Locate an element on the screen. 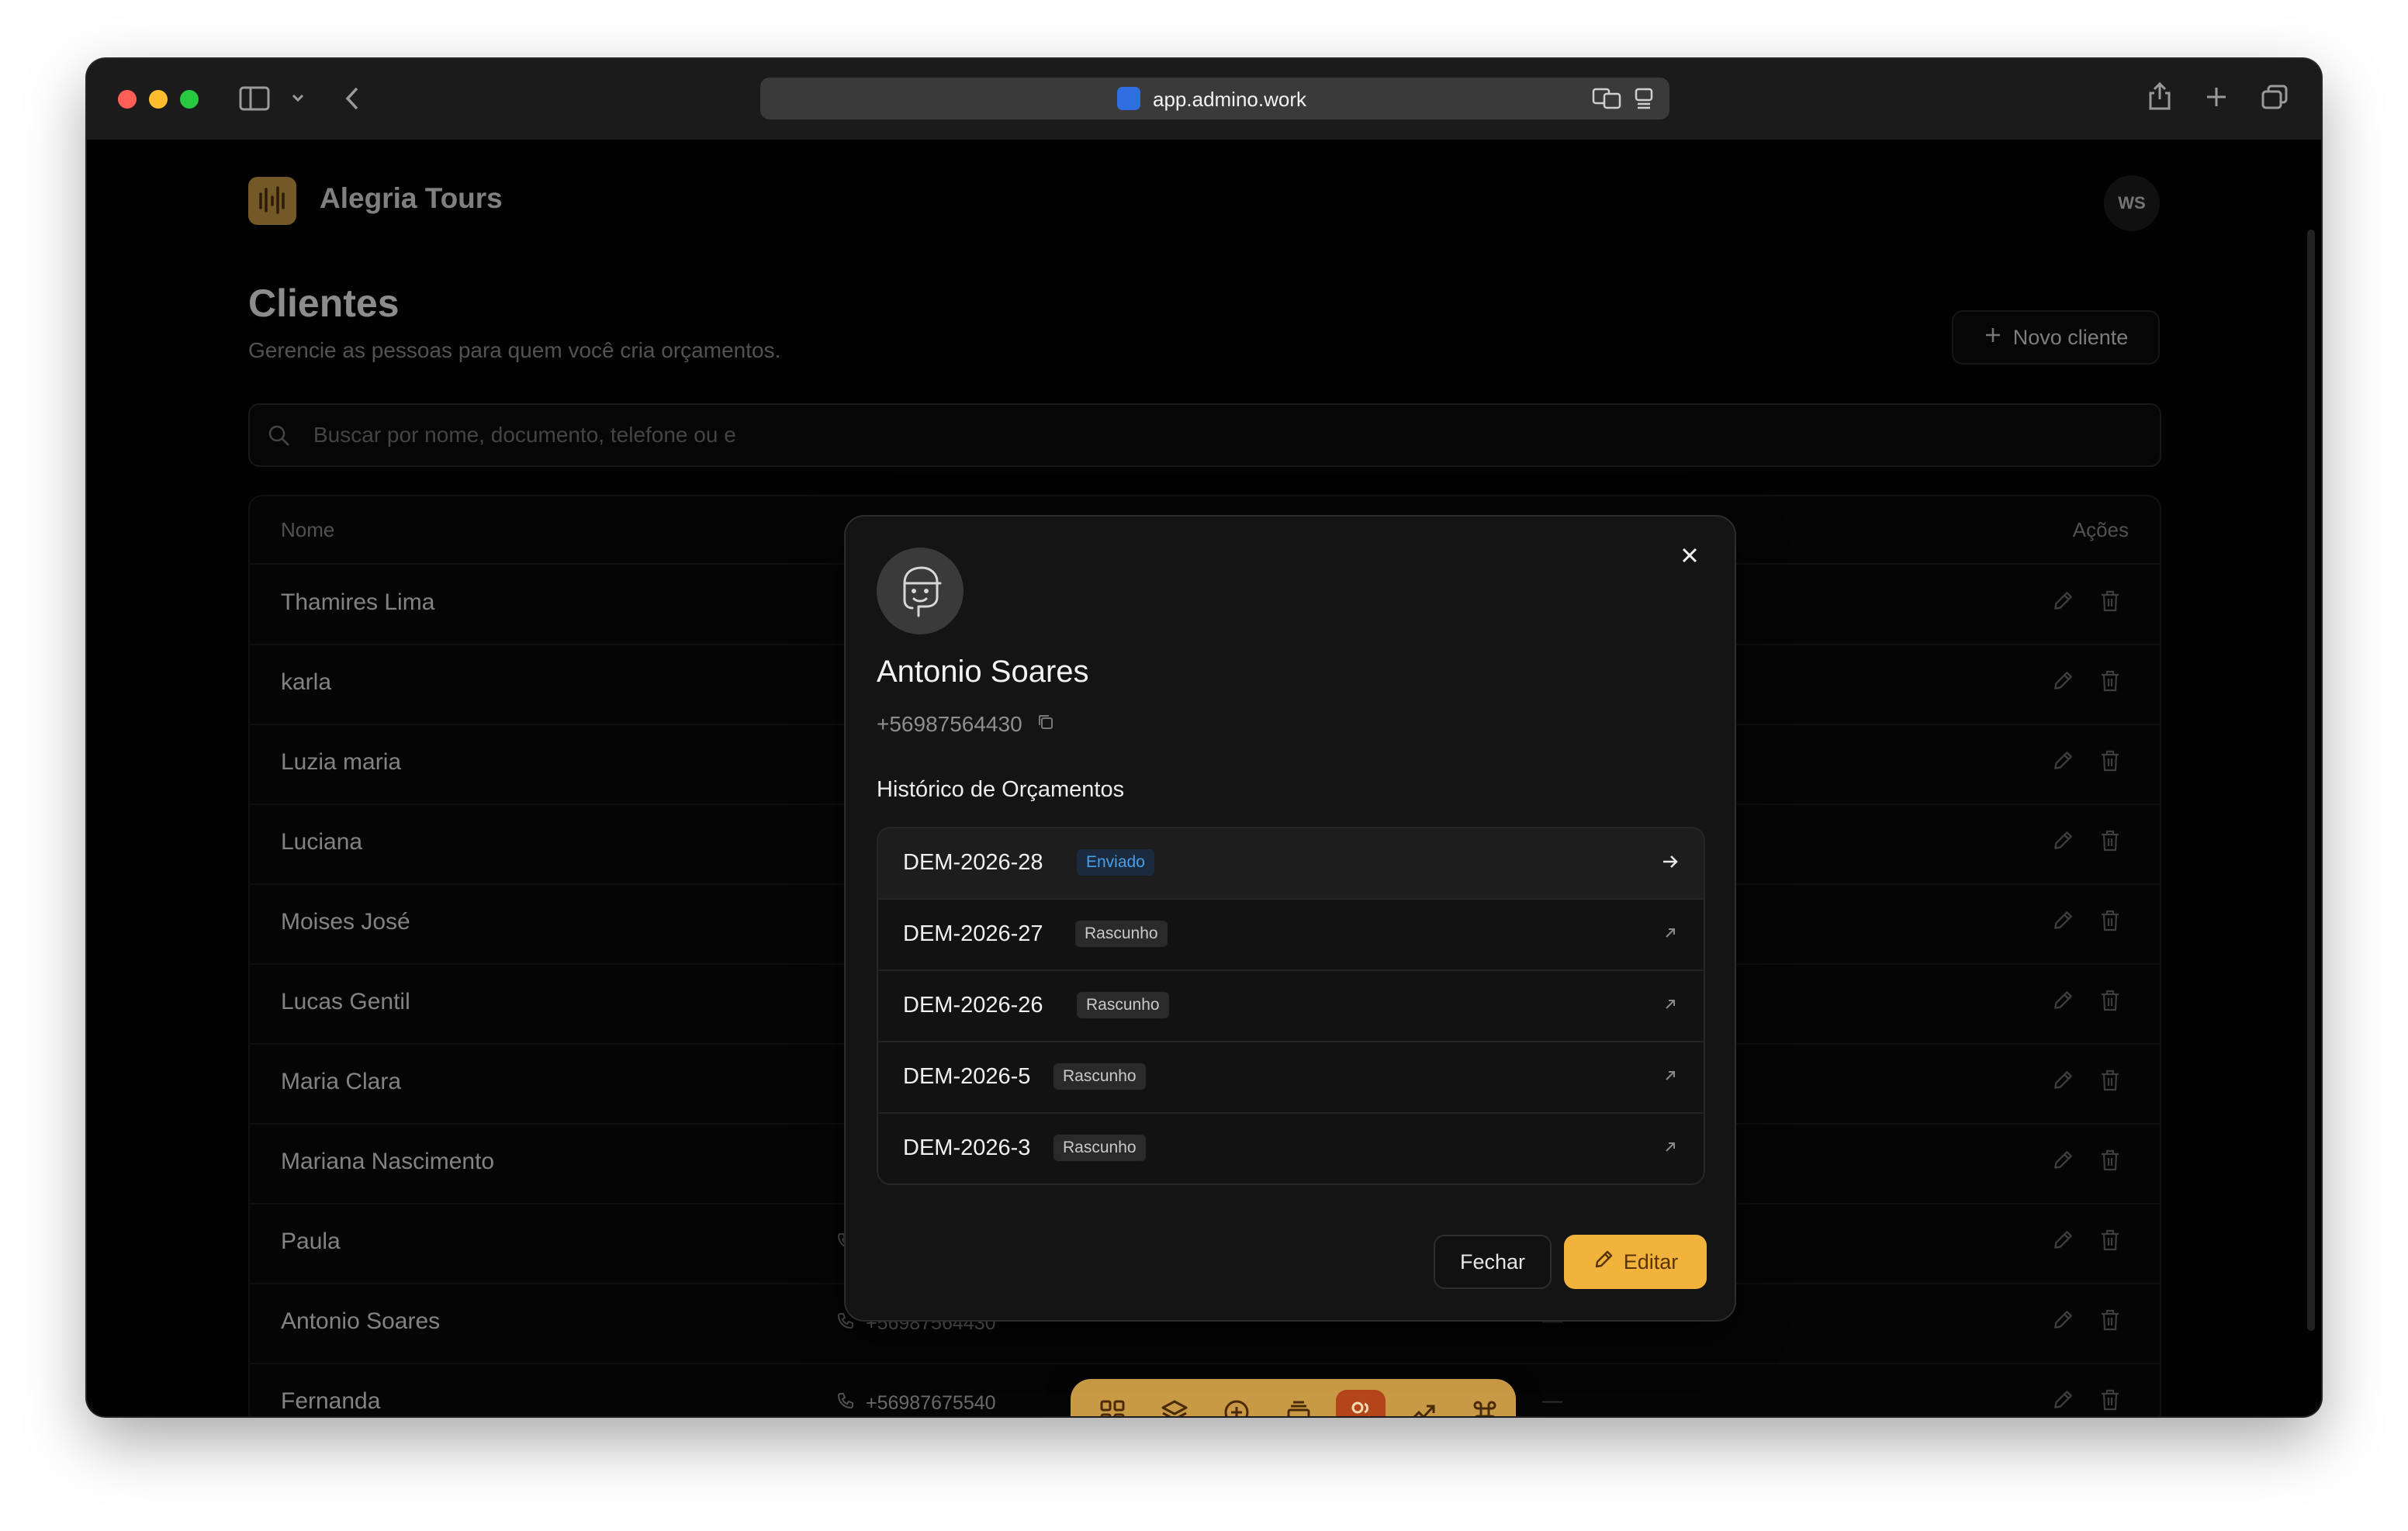  quote-row: DEM-2026-26 Rascunho is located at coordinates (1291, 1006).